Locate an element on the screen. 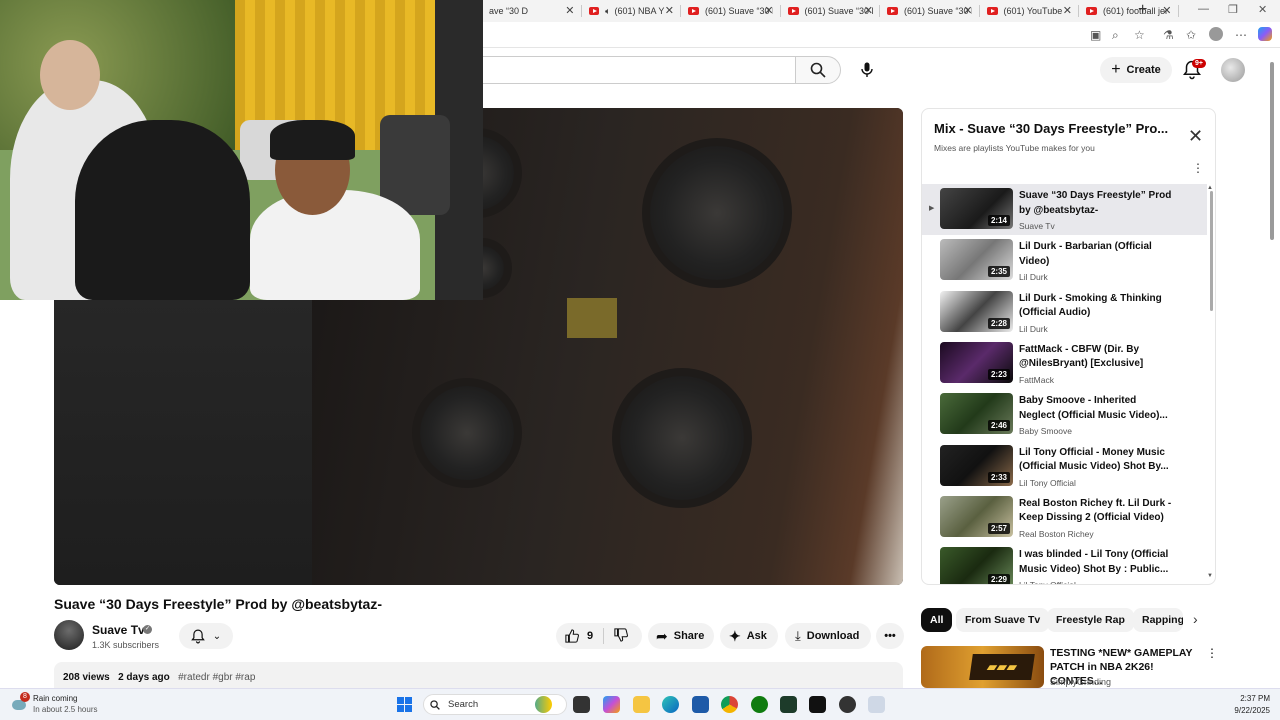  channel-name: Suave Tv is located at coordinates (118, 630).